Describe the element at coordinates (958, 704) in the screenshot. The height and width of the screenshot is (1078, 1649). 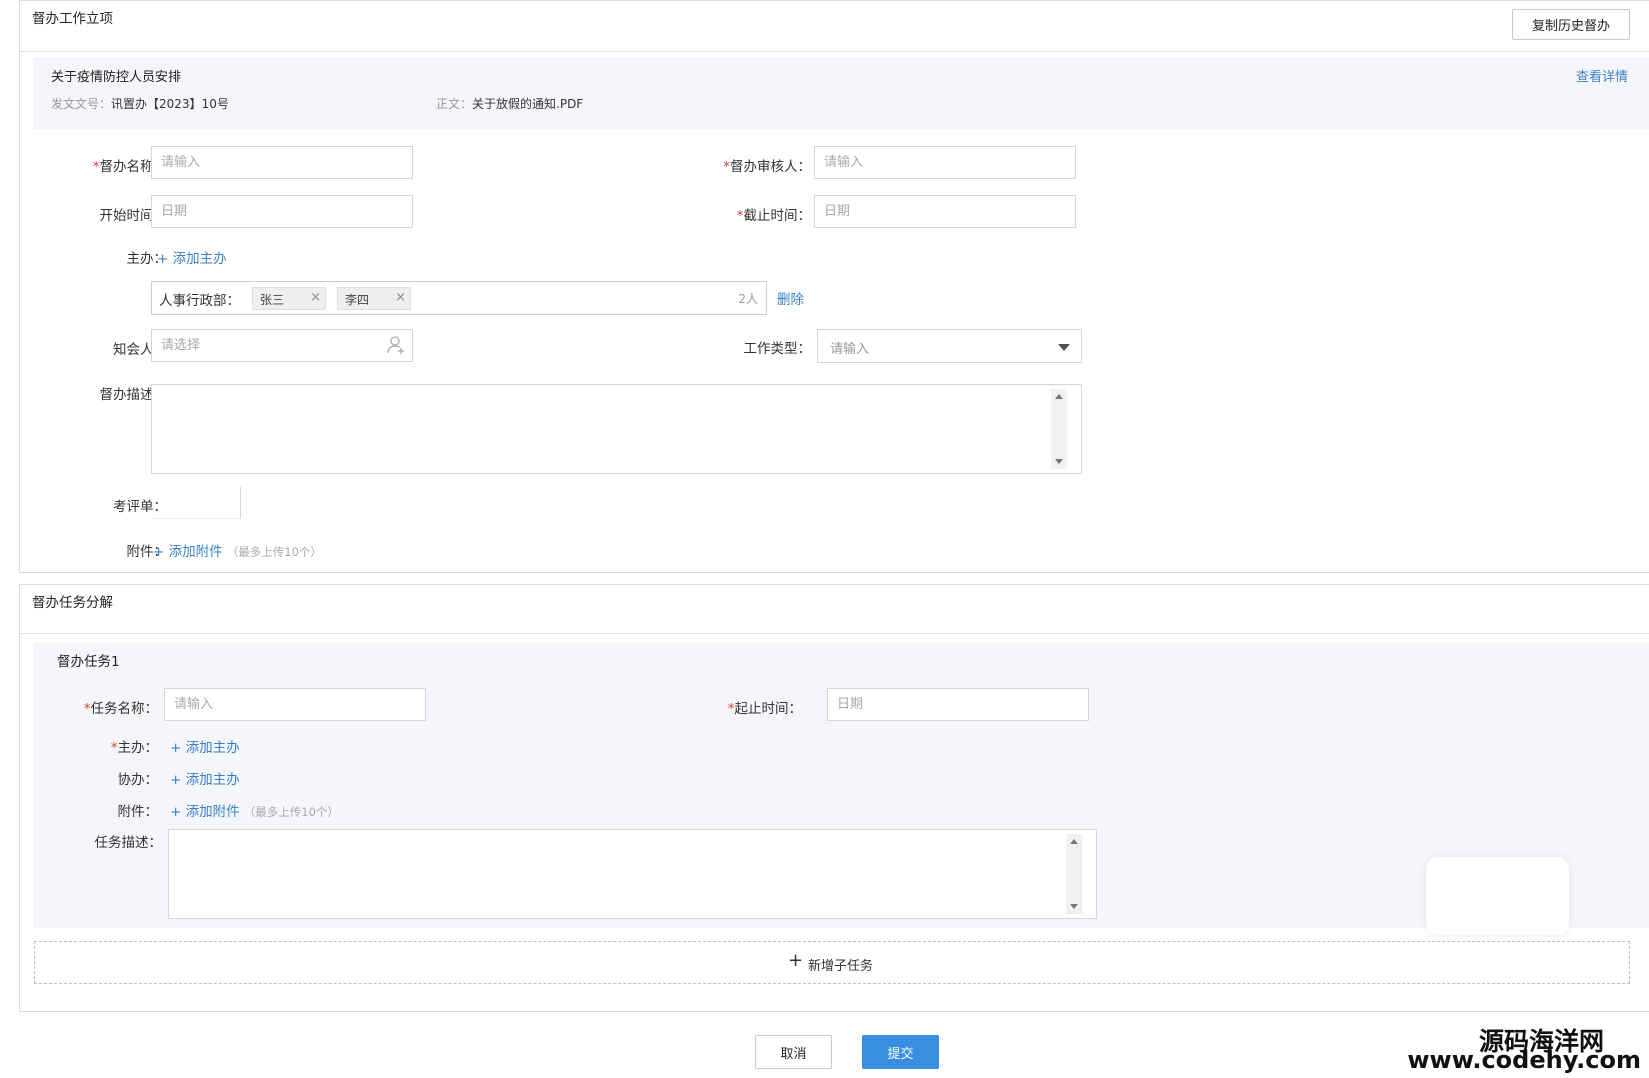
I see `task-date-input` at that location.